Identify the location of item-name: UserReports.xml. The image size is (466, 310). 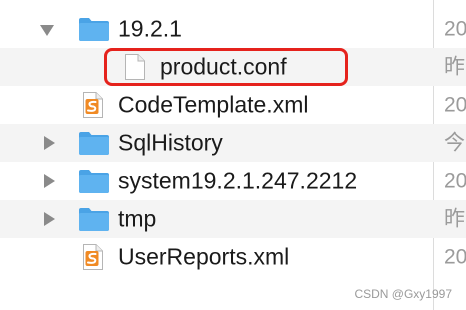
(204, 256).